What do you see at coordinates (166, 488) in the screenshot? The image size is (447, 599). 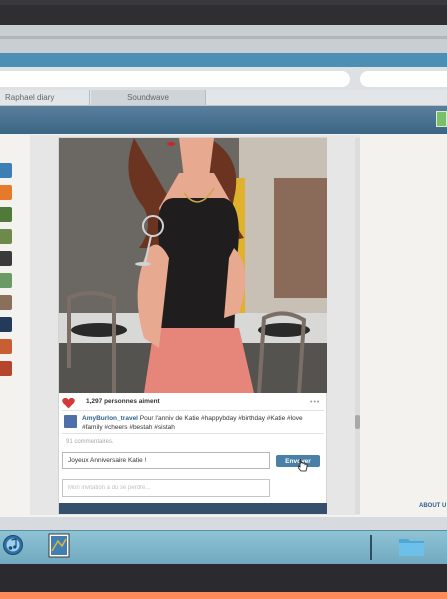 I see `invite-input` at bounding box center [166, 488].